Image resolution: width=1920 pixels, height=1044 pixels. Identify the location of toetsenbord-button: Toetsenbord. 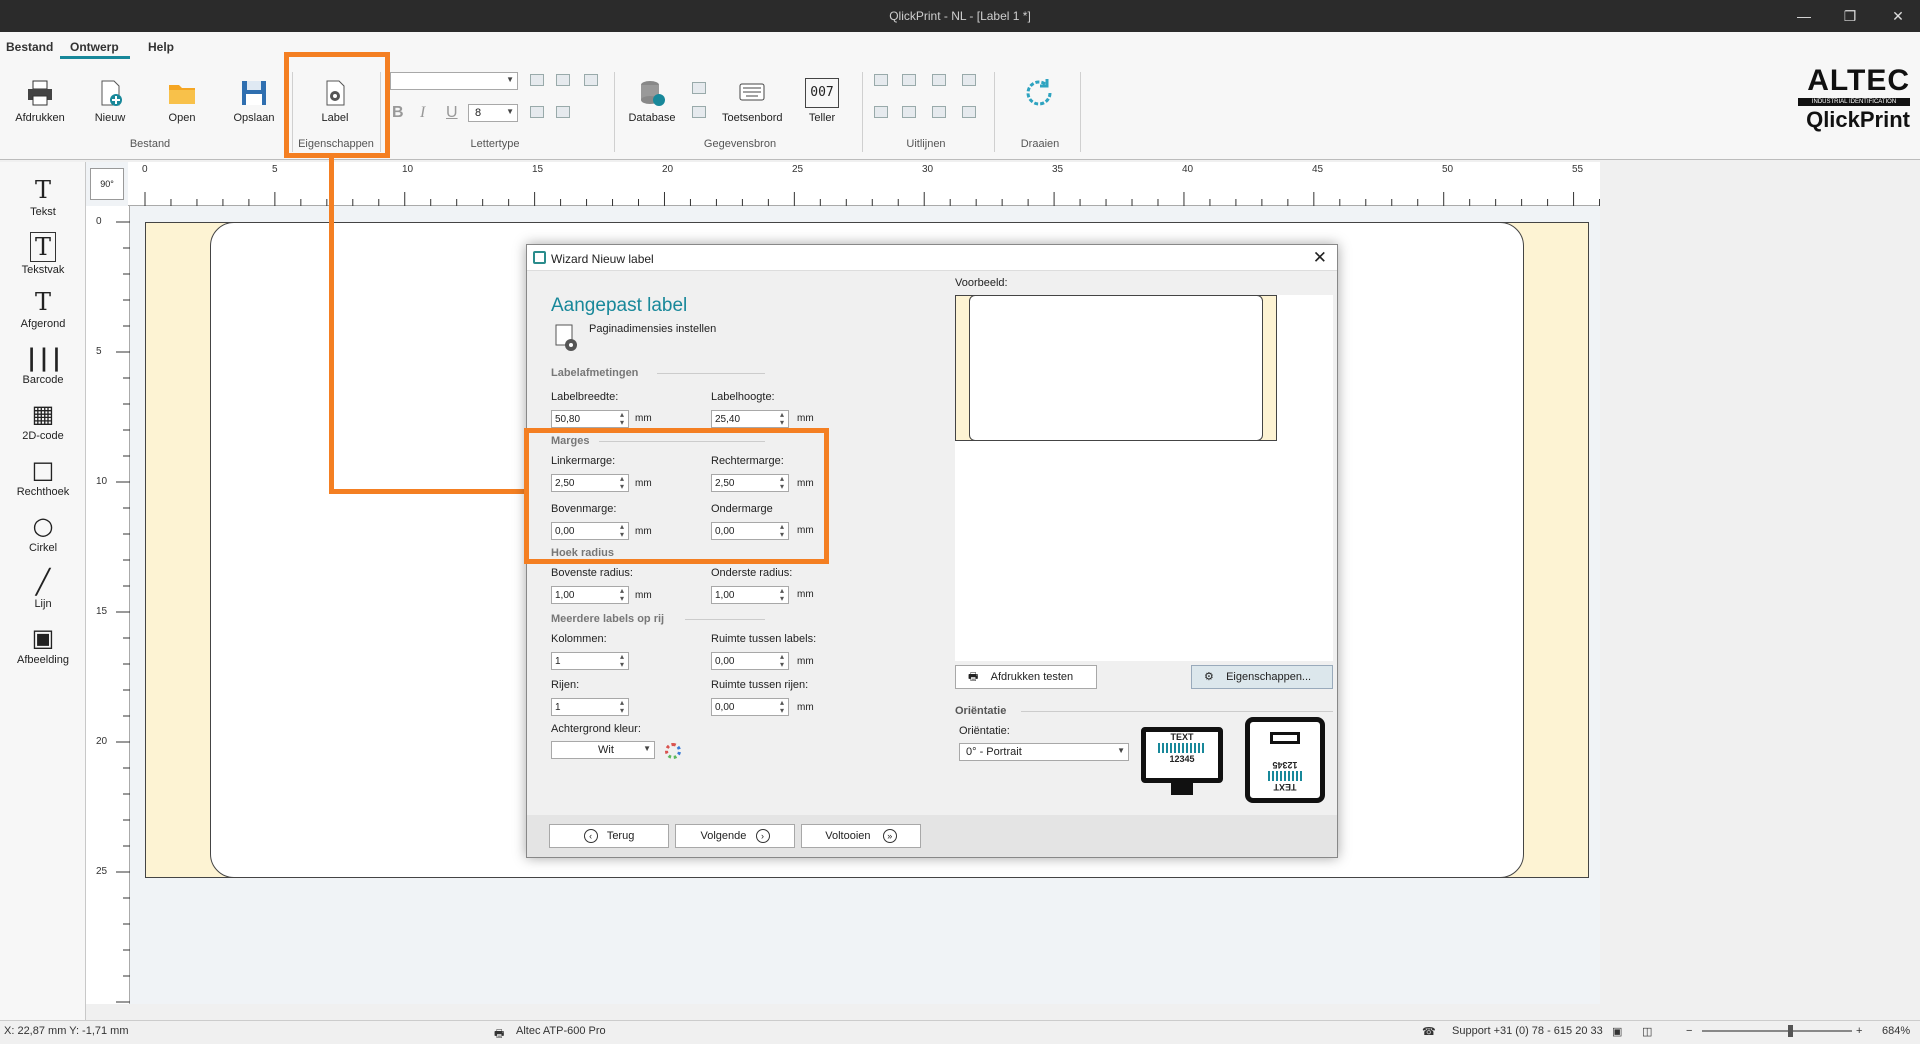
(752, 101).